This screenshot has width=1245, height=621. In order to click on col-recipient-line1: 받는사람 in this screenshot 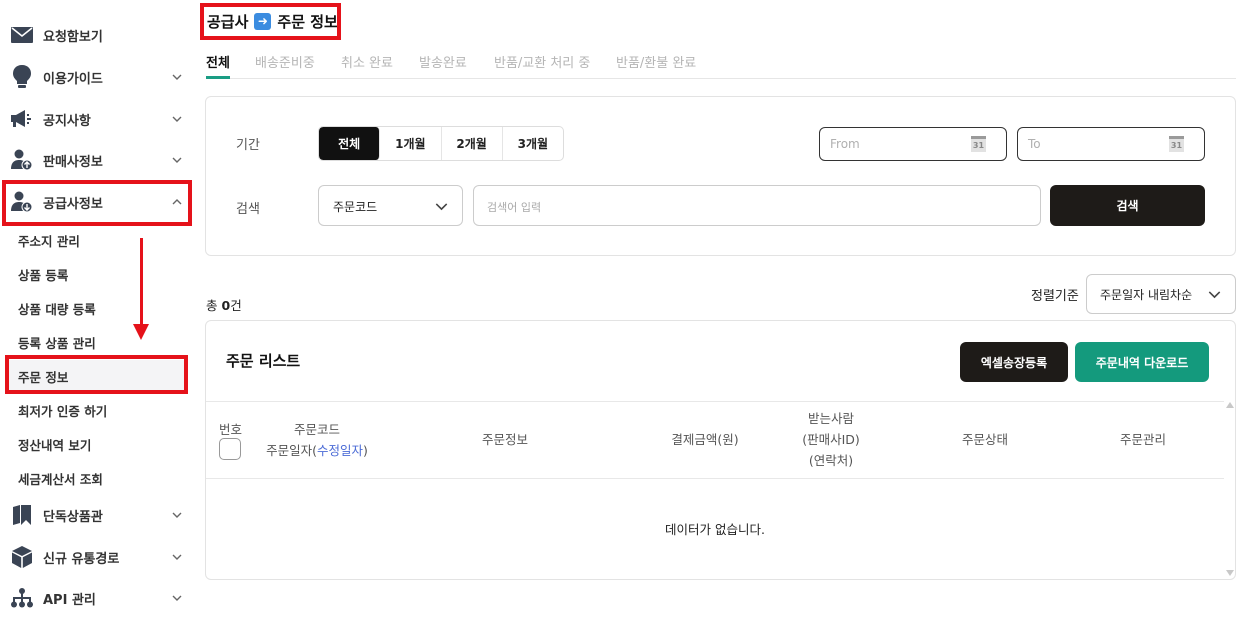, I will do `click(830, 418)`.